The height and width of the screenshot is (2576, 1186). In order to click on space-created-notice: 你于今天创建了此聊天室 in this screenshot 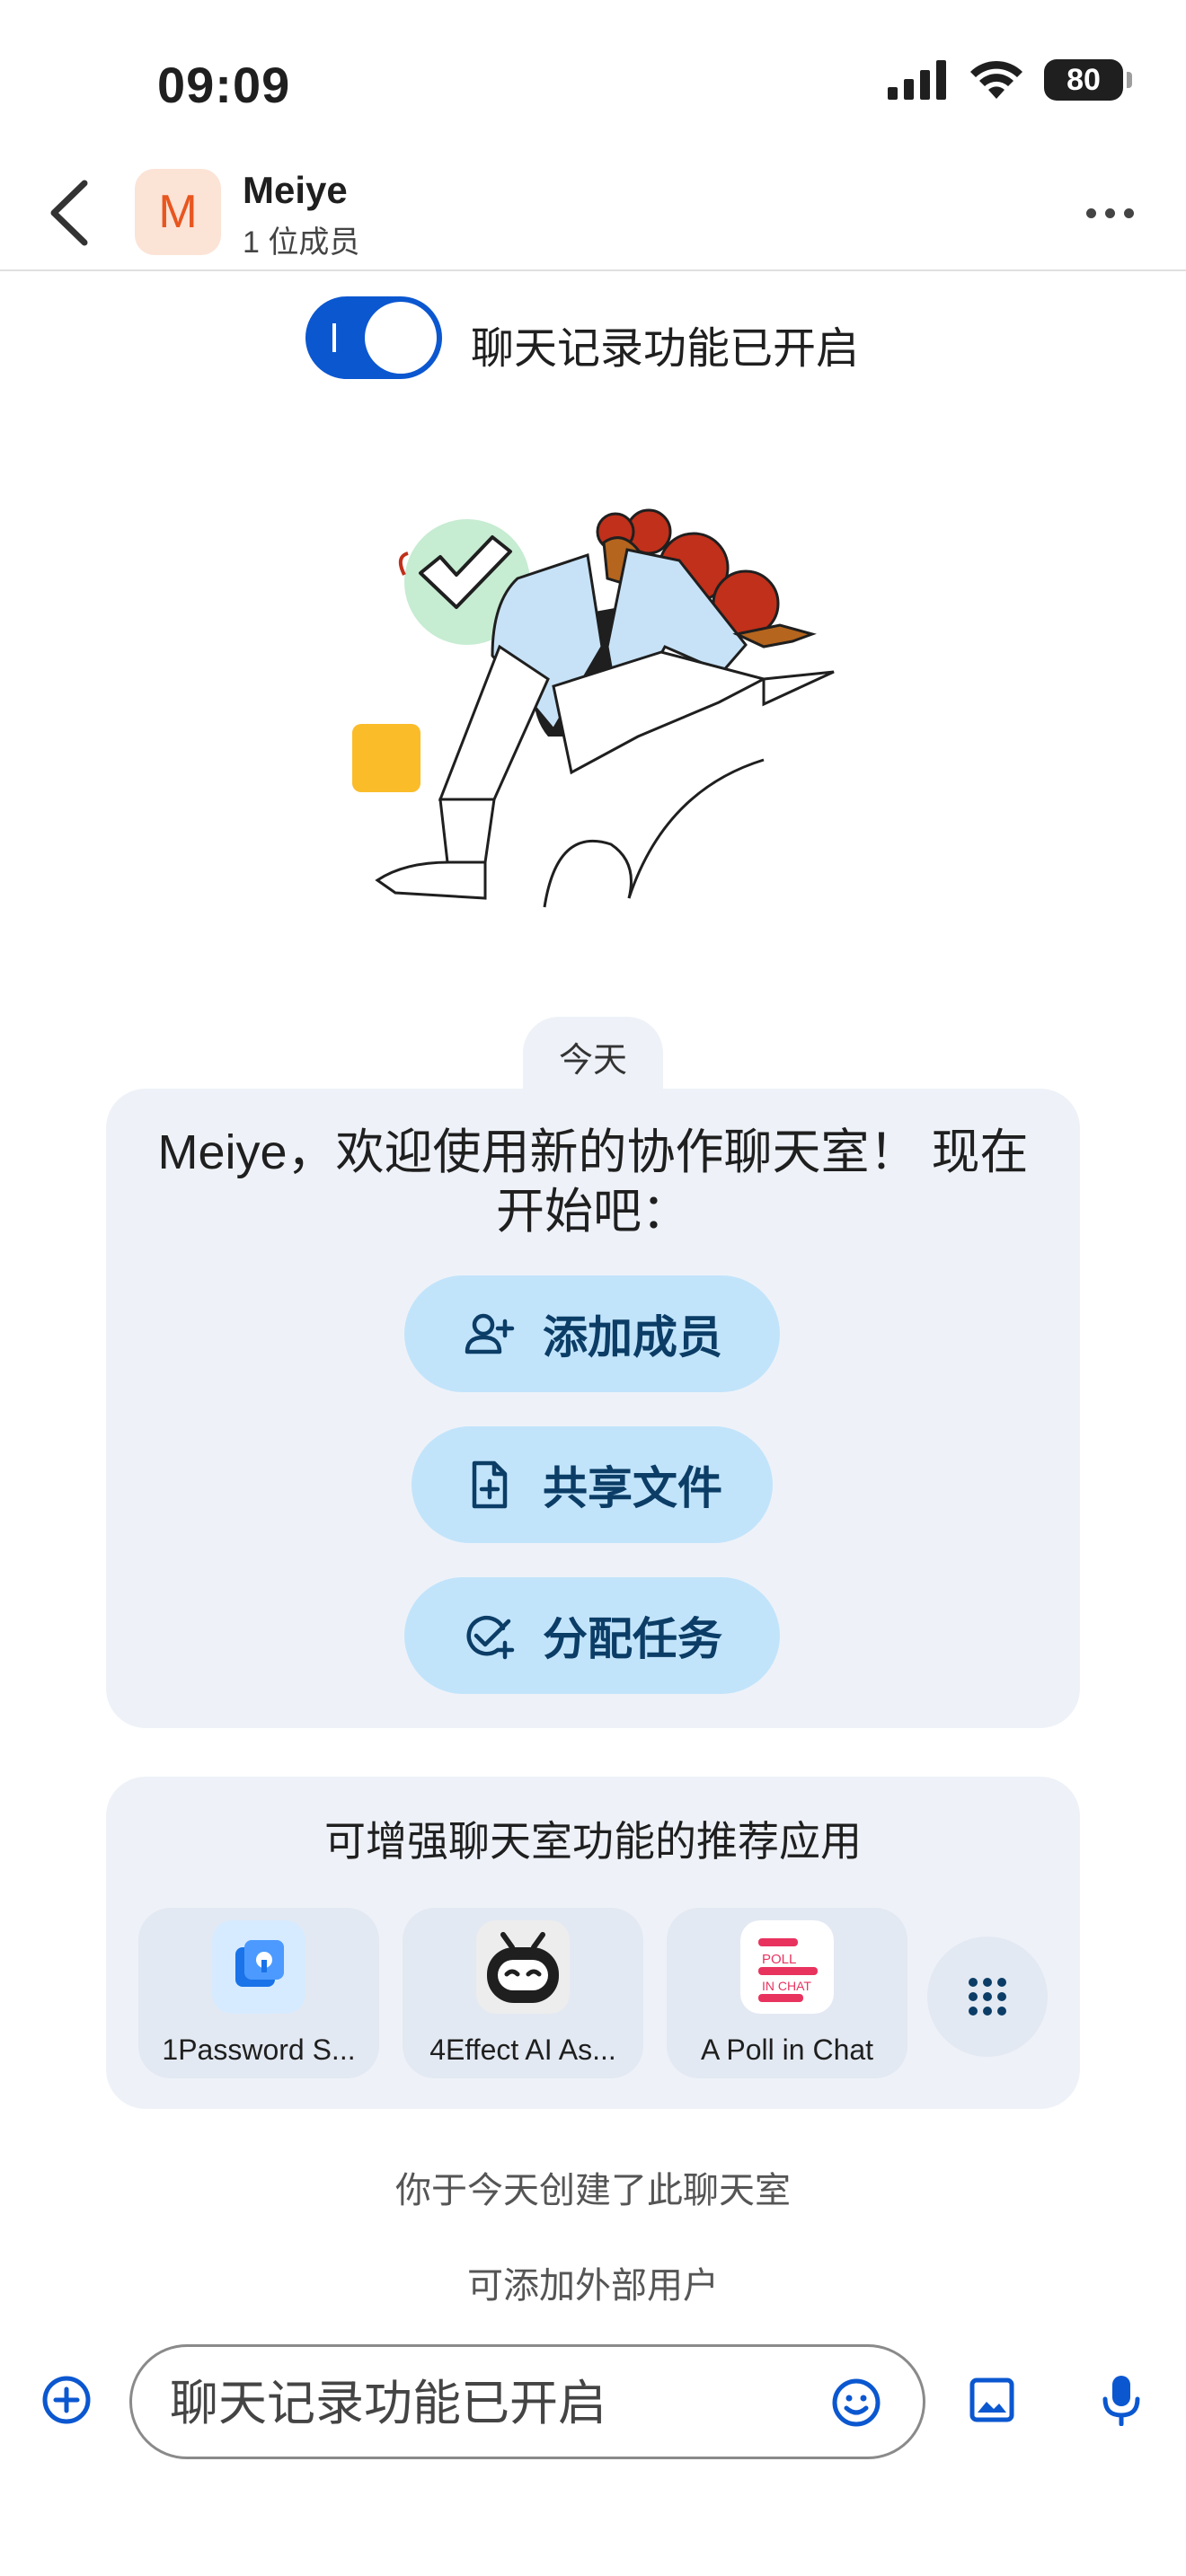, I will do `click(593, 2190)`.